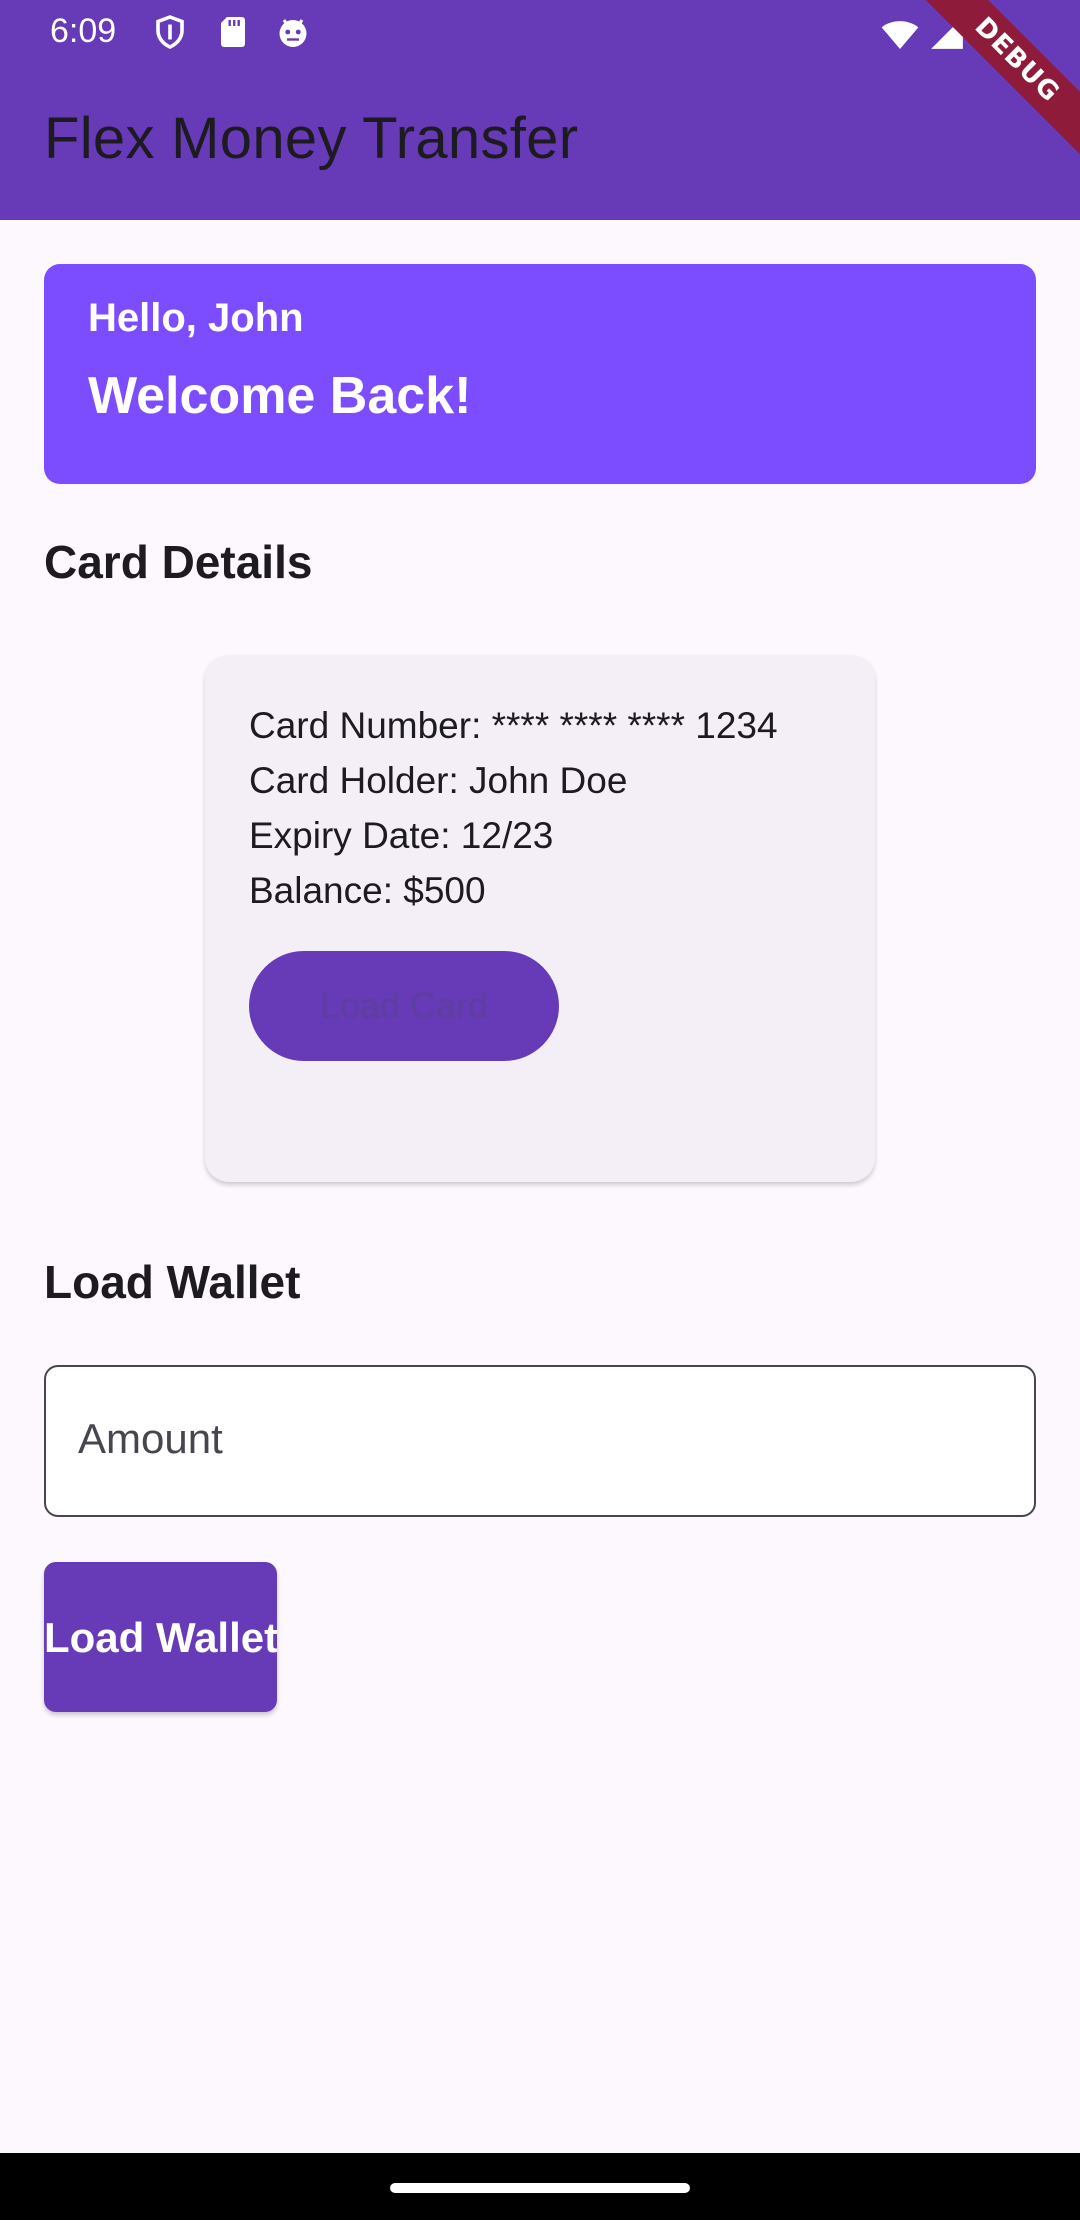  I want to click on card-balance: Balance: $500, so click(367, 890).